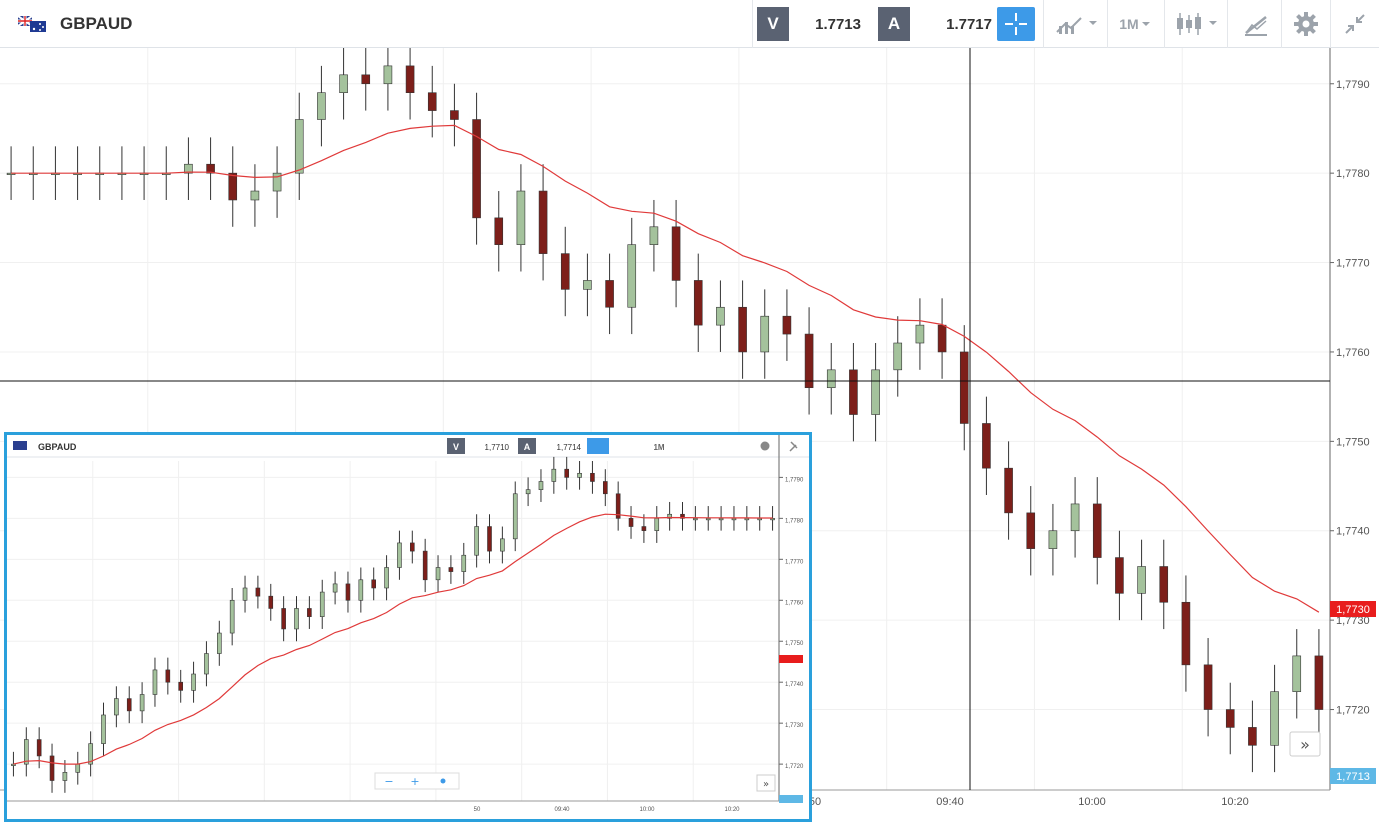 This screenshot has height=824, width=1379. What do you see at coordinates (791, 799) in the screenshot?
I see `inset-crosshair-badge` at bounding box center [791, 799].